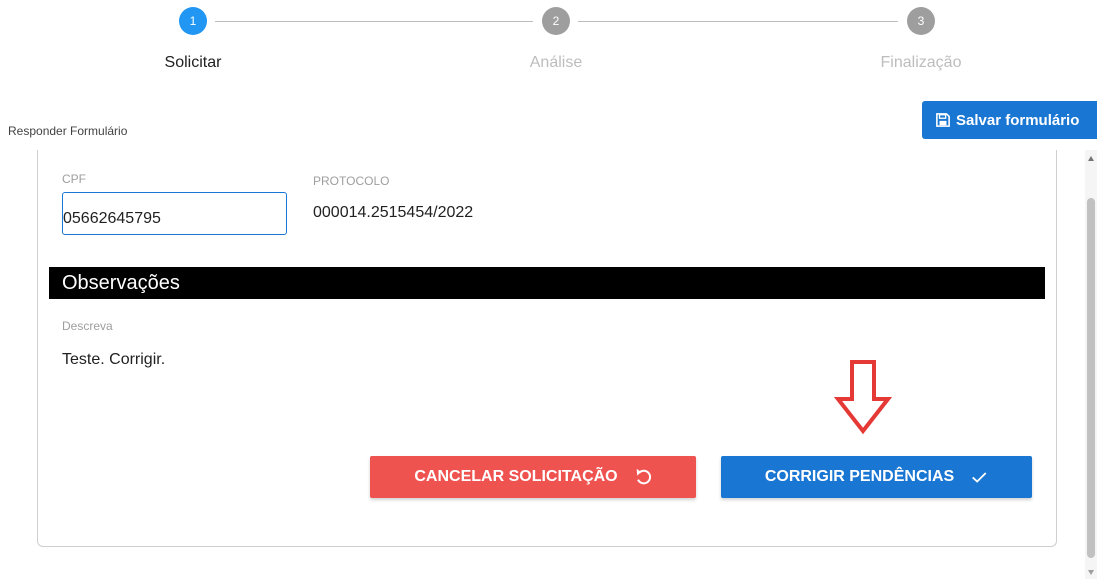 This screenshot has width=1097, height=579. I want to click on protocol-value: 000014.2515454/2022, so click(393, 212).